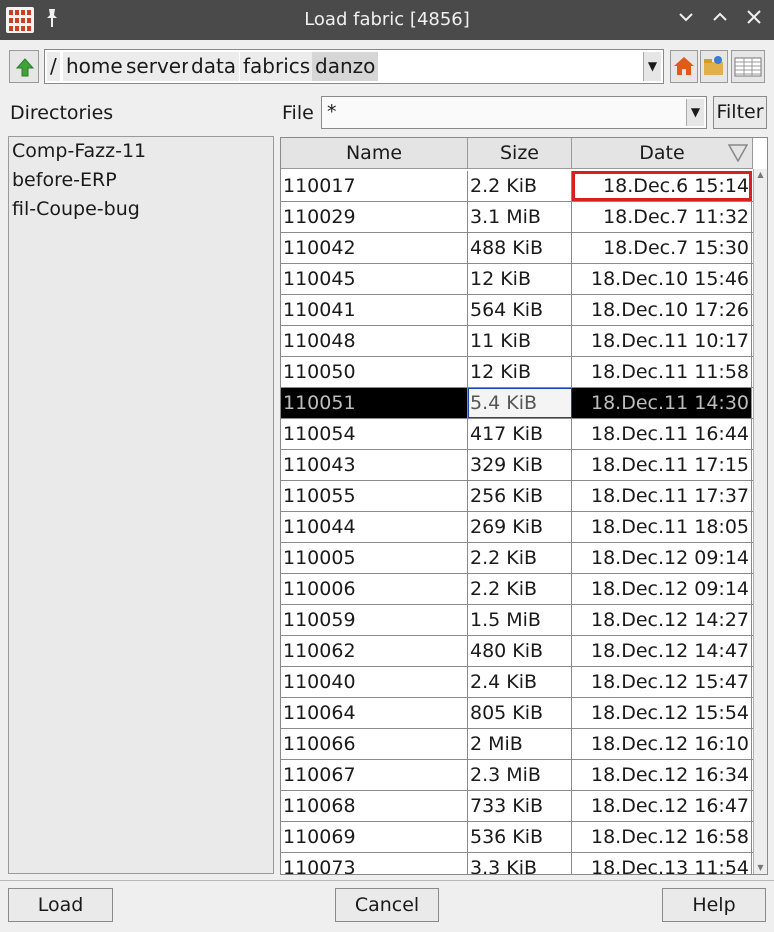 The width and height of the screenshot is (774, 932). I want to click on file-name-cell: 110042, so click(374, 248).